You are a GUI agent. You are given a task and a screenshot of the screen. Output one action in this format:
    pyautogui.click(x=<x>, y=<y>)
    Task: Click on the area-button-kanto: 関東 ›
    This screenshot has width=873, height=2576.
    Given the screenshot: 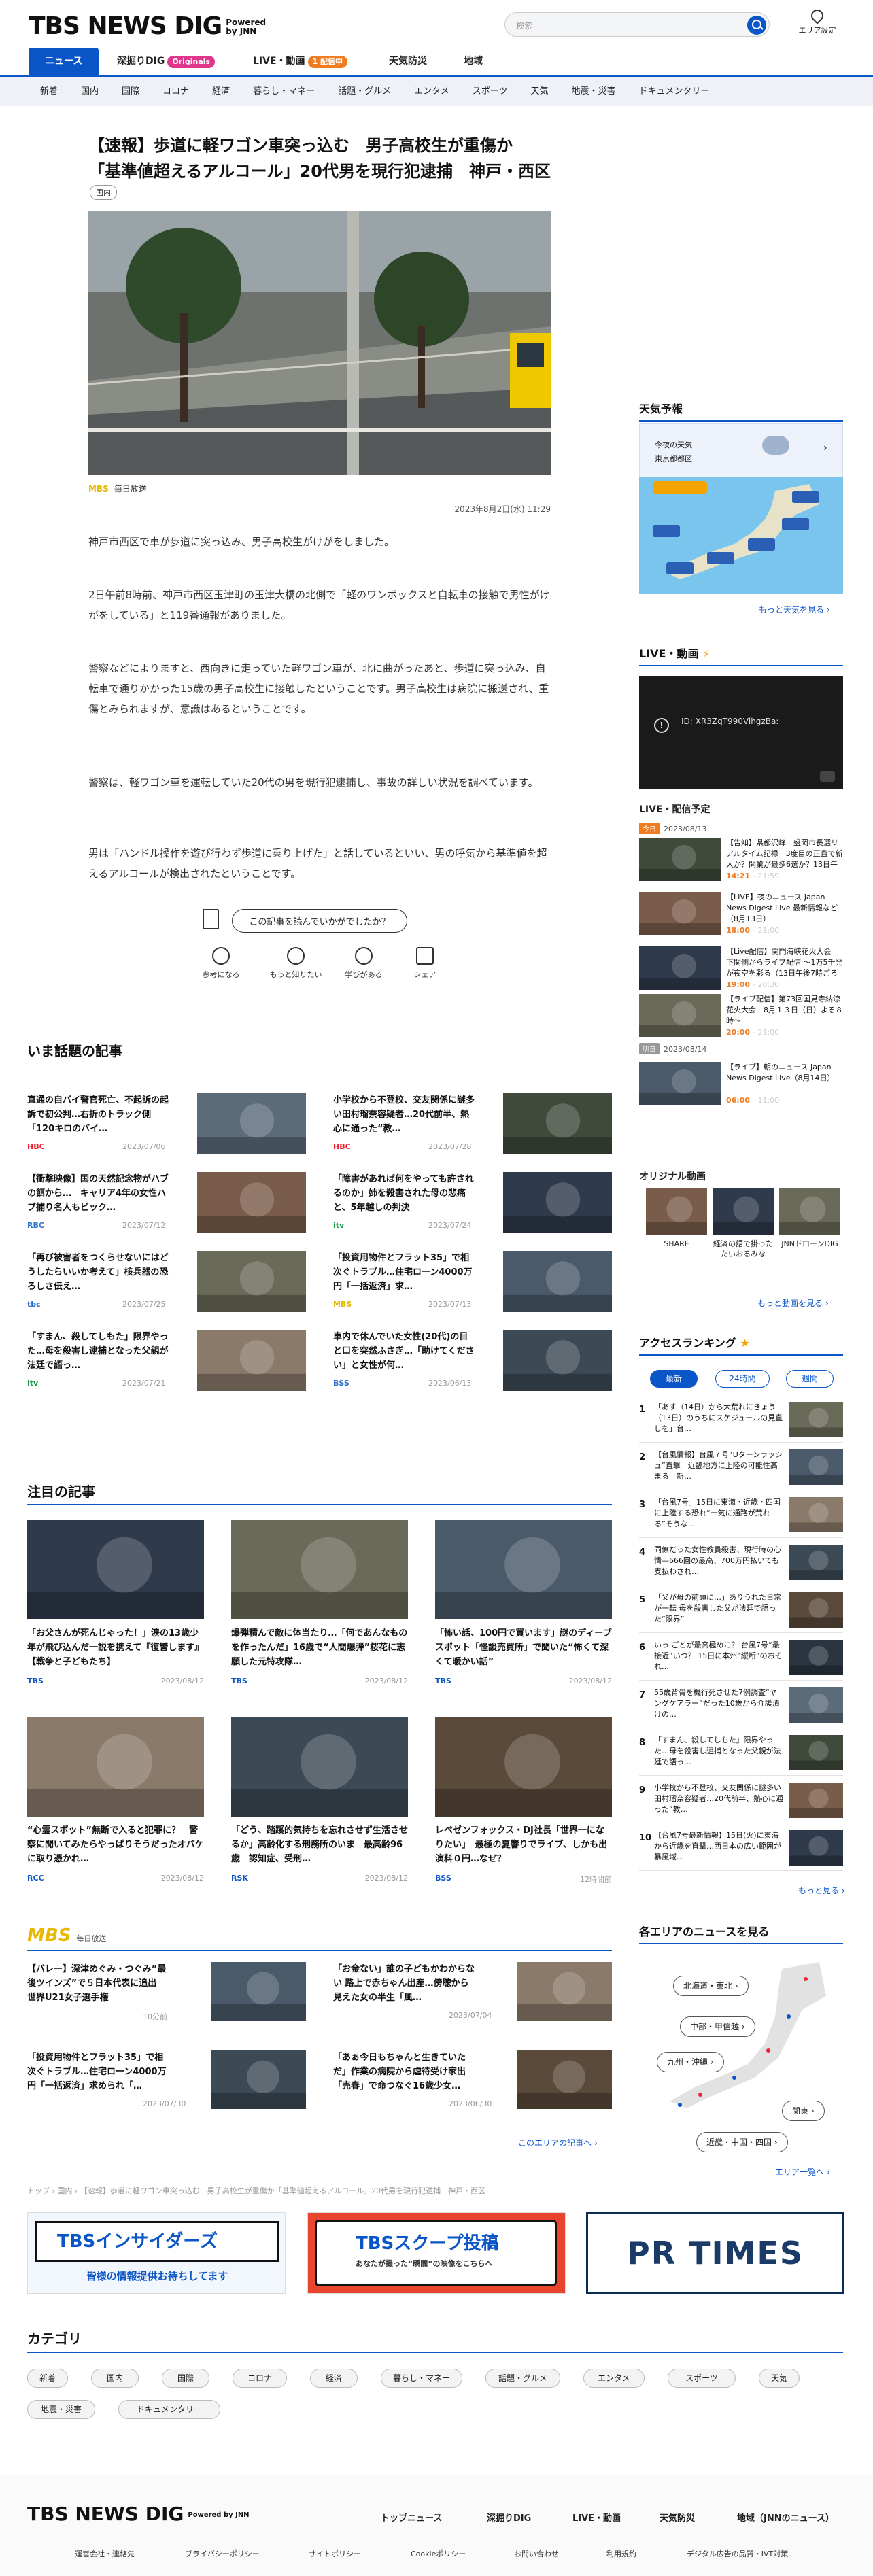 What is the action you would take?
    pyautogui.click(x=804, y=2111)
    